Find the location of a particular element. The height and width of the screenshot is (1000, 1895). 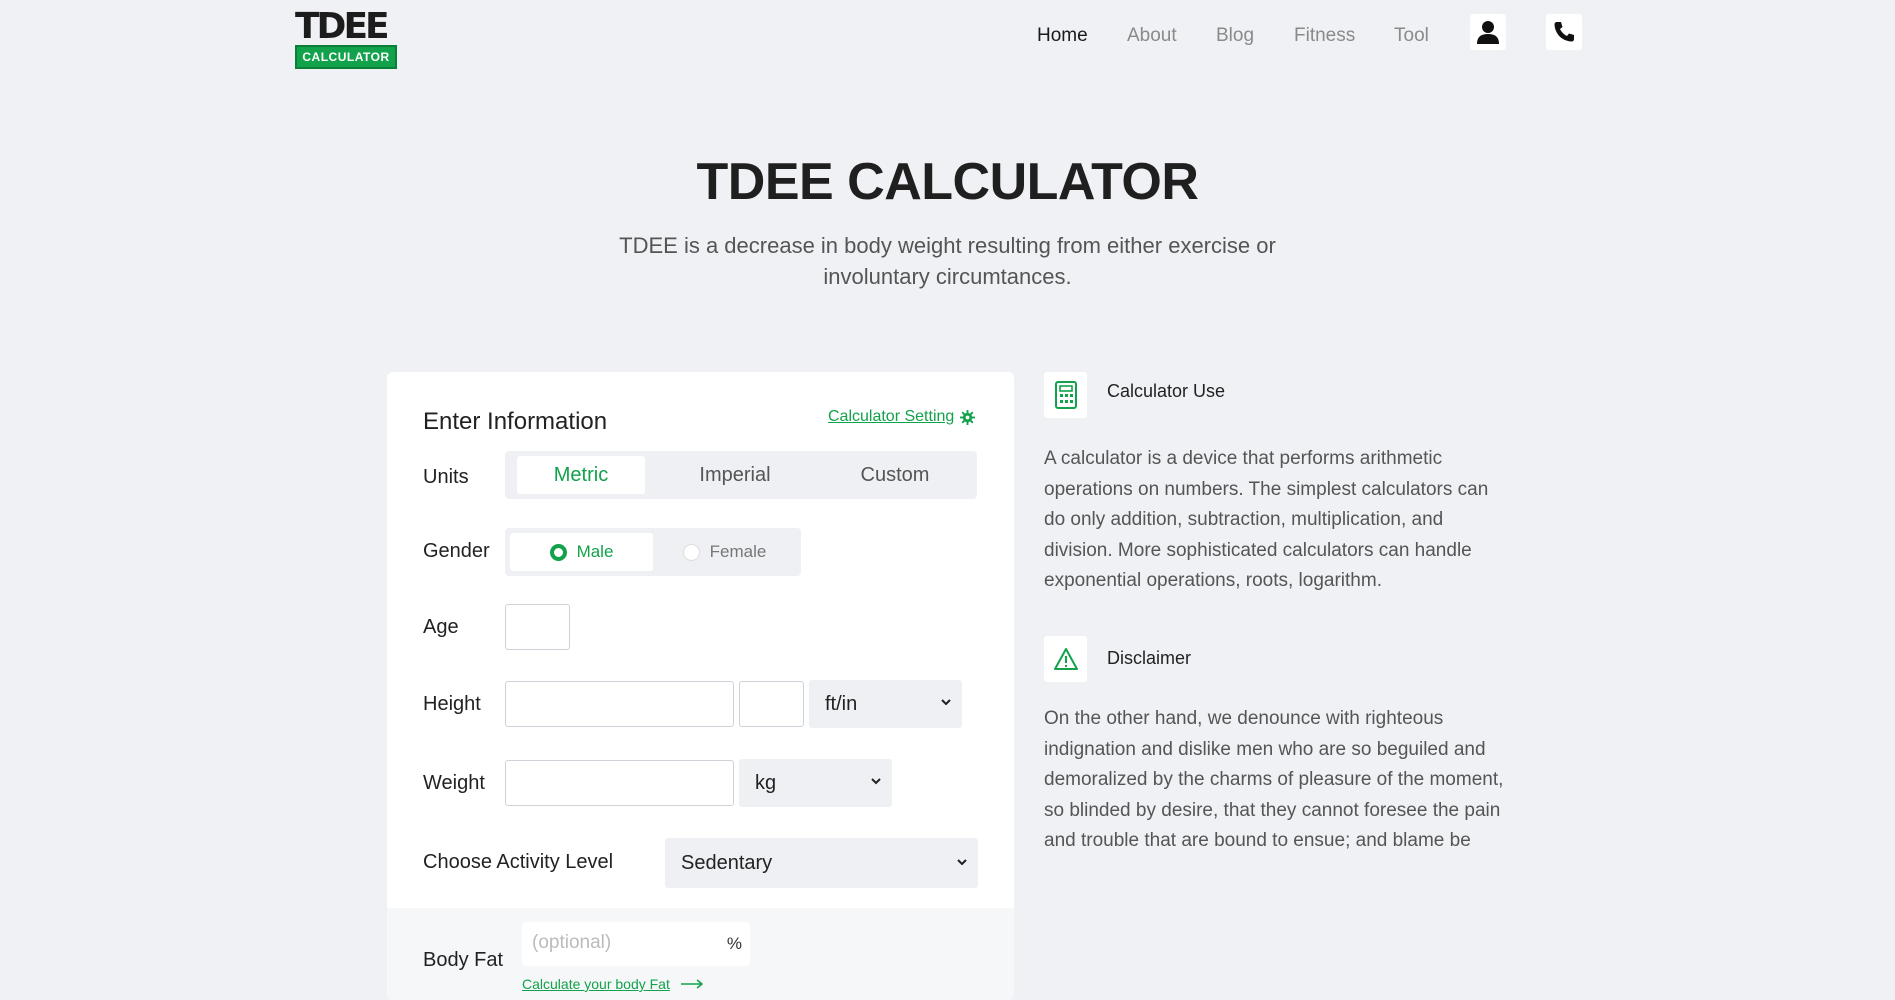

site-logo: TDEE CALCULATOR is located at coordinates (346, 37).